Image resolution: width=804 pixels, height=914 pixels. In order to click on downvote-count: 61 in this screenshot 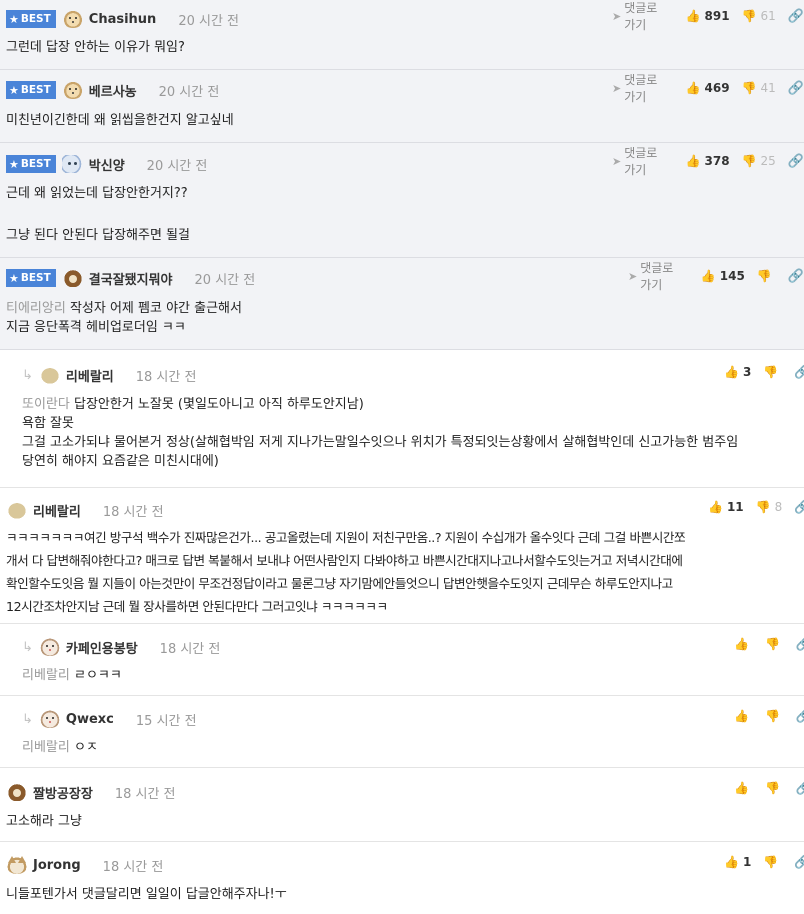, I will do `click(768, 16)`.